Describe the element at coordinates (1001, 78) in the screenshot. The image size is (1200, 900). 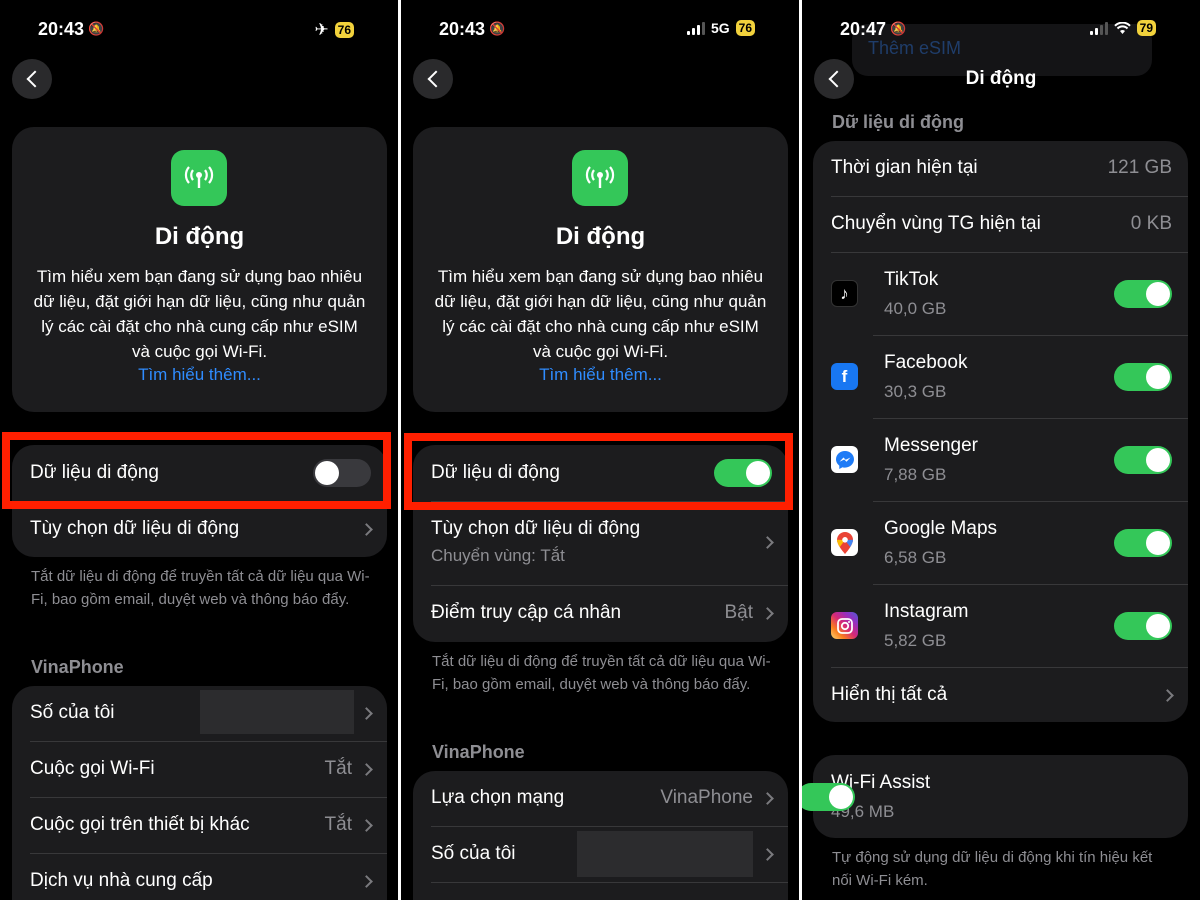
I see `nav-title: Di động` at that location.